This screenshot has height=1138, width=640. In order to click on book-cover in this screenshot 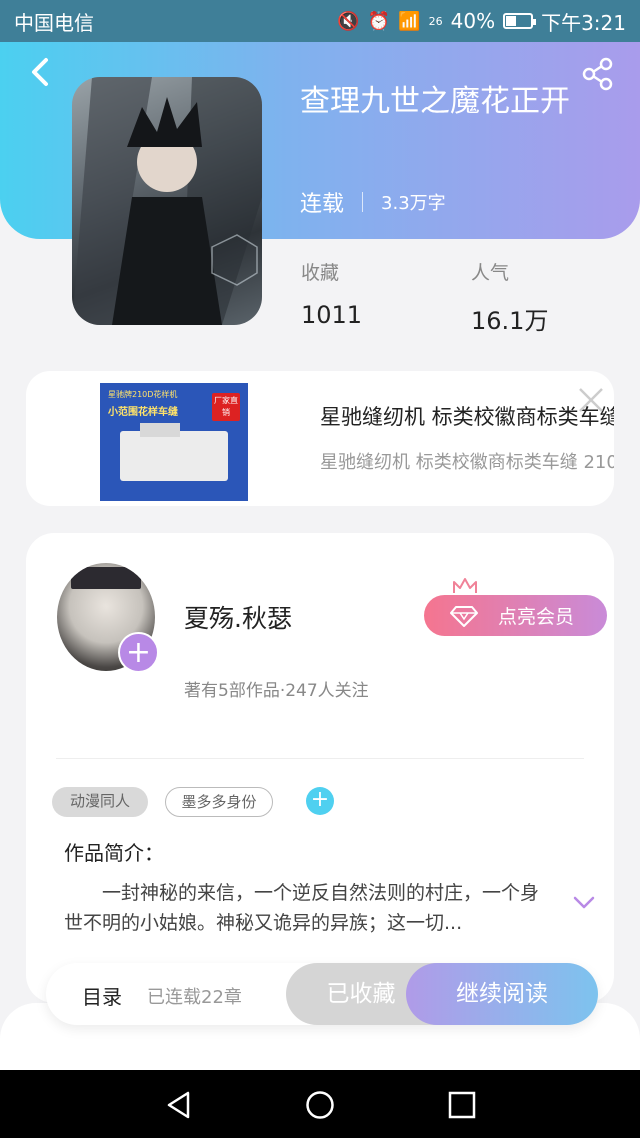, I will do `click(167, 201)`.